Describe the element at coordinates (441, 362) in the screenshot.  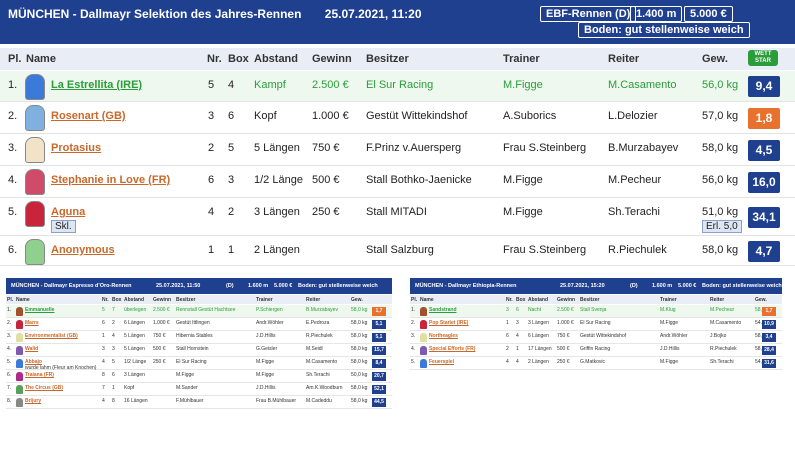
I see `mini-horse-link: Feuerspiel` at that location.